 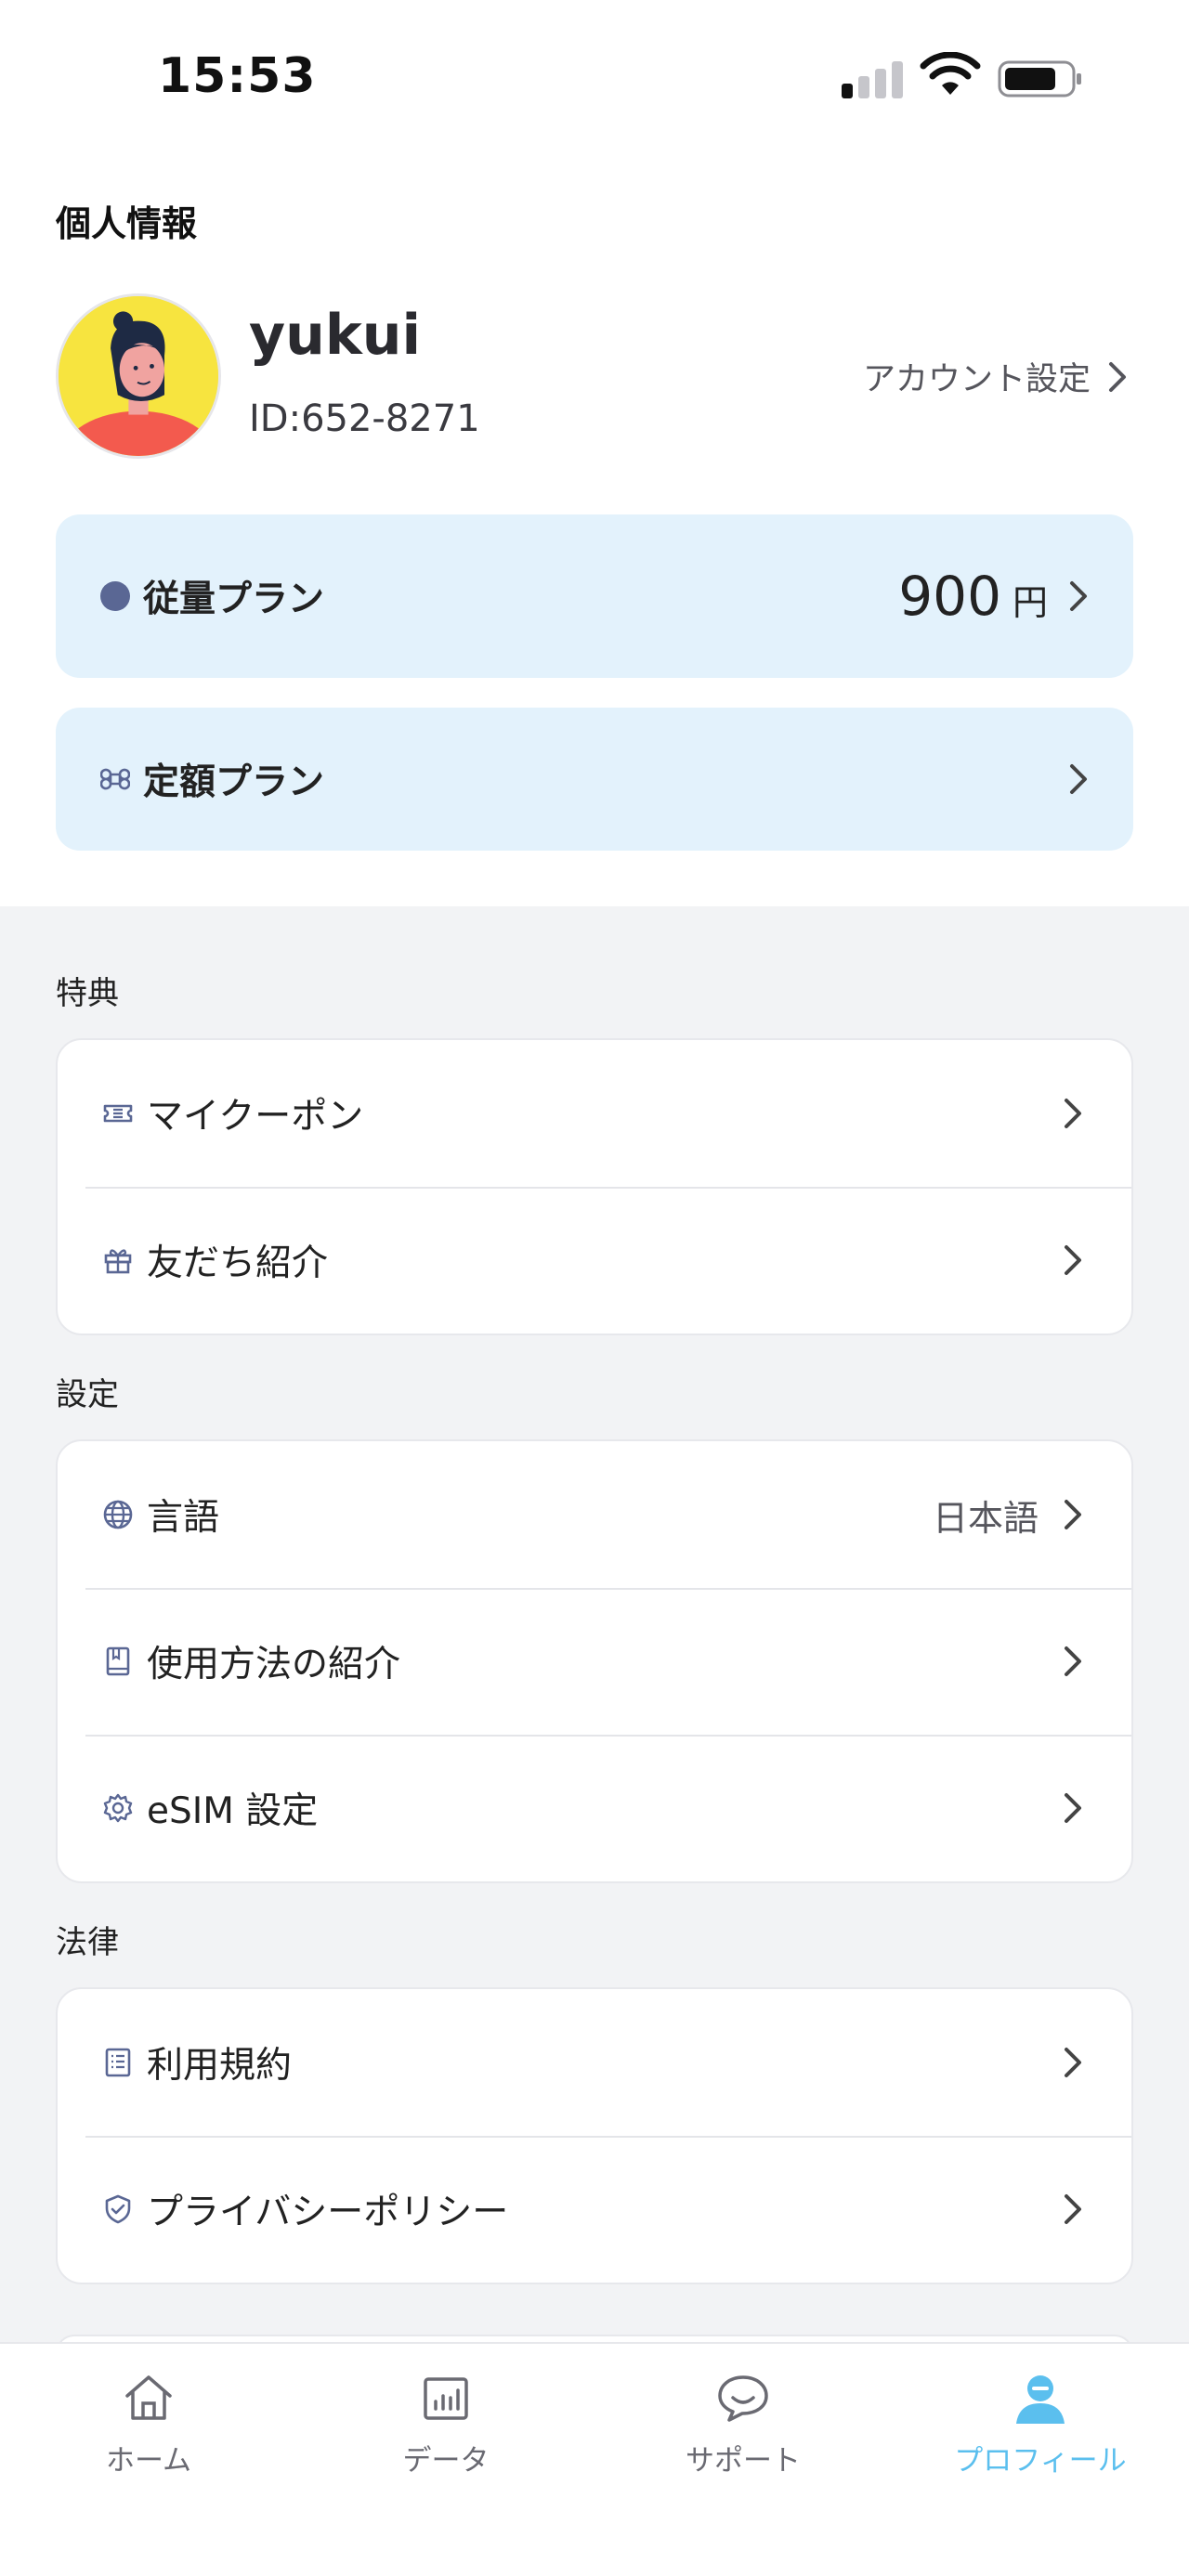 What do you see at coordinates (87, 1942) in the screenshot?
I see `legal-section-title: 法律` at bounding box center [87, 1942].